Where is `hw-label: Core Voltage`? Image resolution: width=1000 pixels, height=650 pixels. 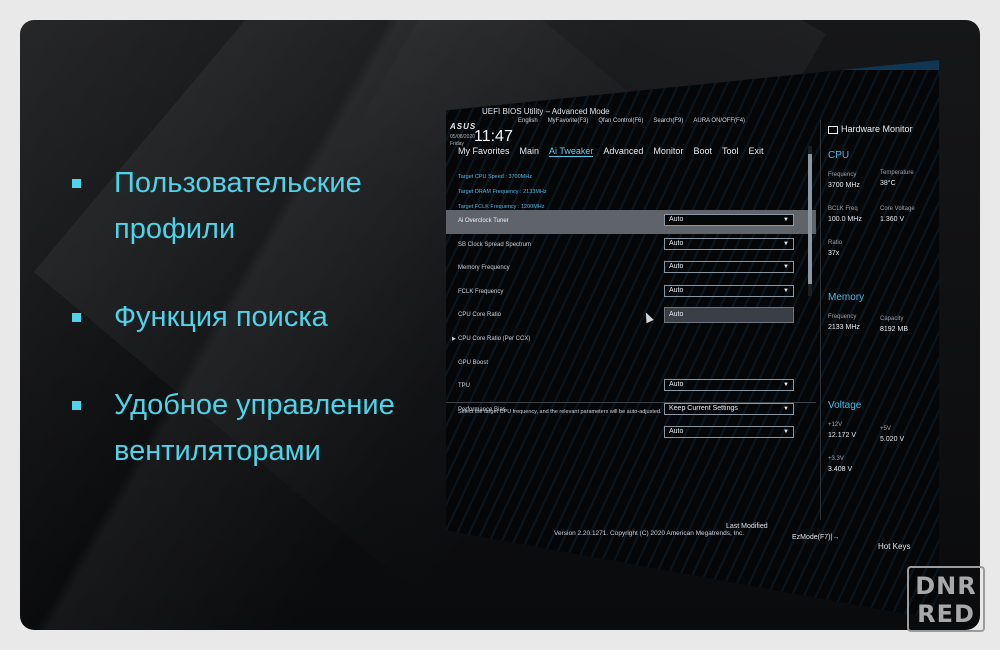
hw-label: Core Voltage is located at coordinates (897, 209).